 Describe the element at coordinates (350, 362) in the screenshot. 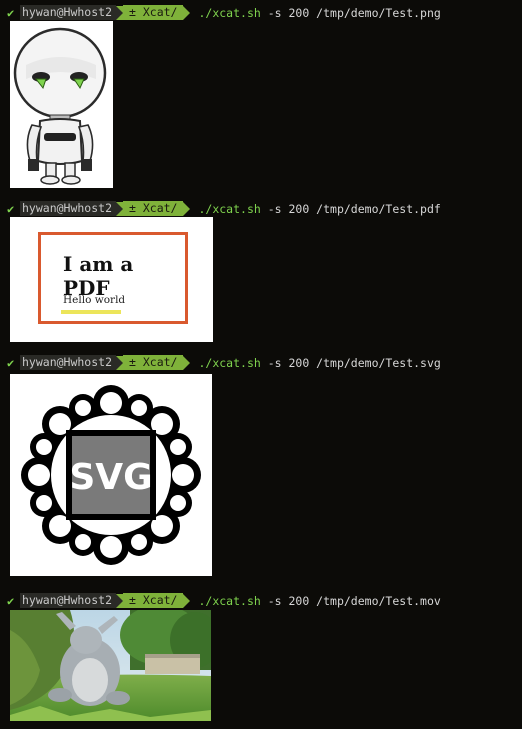

I see `command-args: -s 200 /tmp/demo/Test.svg` at that location.